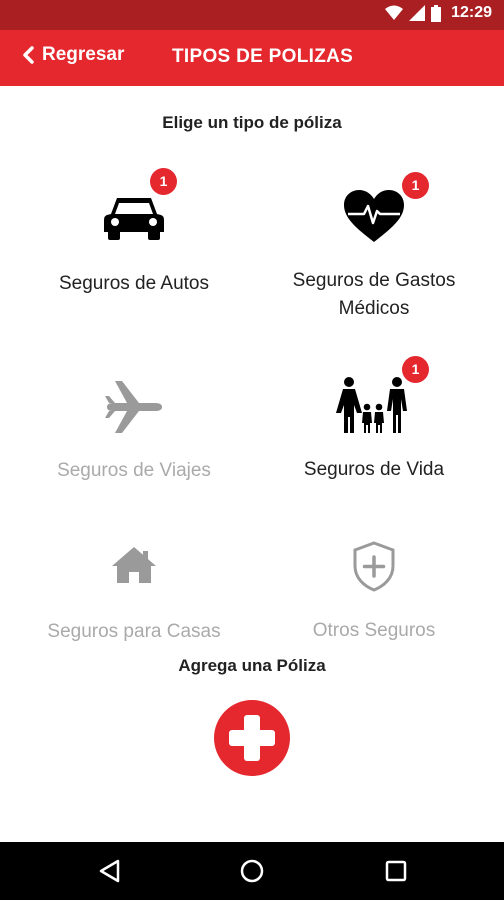 The image size is (504, 900). What do you see at coordinates (417, 13) in the screenshot?
I see `cell-signal-icon` at bounding box center [417, 13].